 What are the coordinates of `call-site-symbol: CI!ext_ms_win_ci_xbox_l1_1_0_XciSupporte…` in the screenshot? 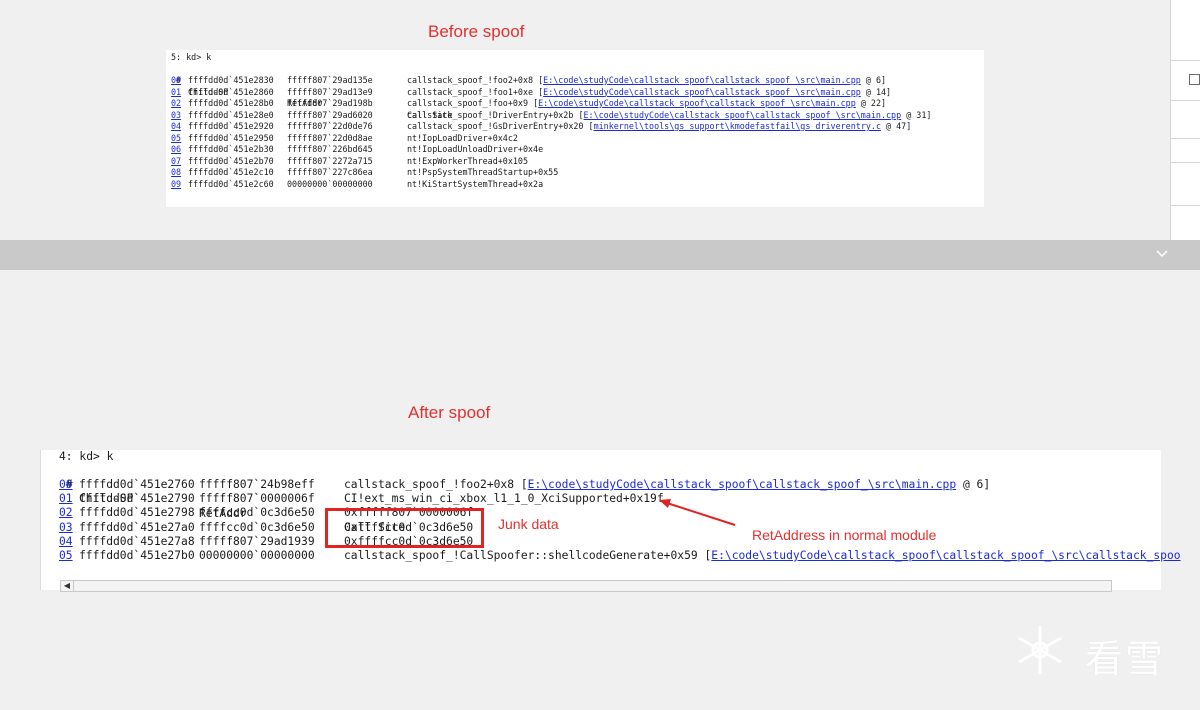 It's located at (504, 499).